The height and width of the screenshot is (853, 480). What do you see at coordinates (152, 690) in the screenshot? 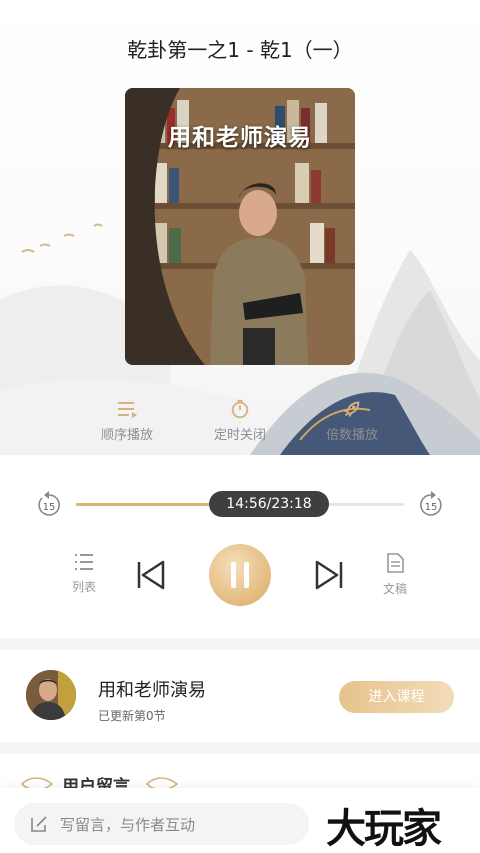
I see `author-name: 用和老师演易` at bounding box center [152, 690].